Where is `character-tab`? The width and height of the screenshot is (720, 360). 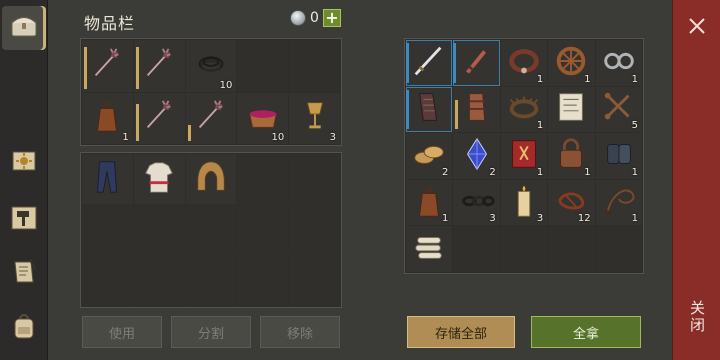 character-tab is located at coordinates (24, 328).